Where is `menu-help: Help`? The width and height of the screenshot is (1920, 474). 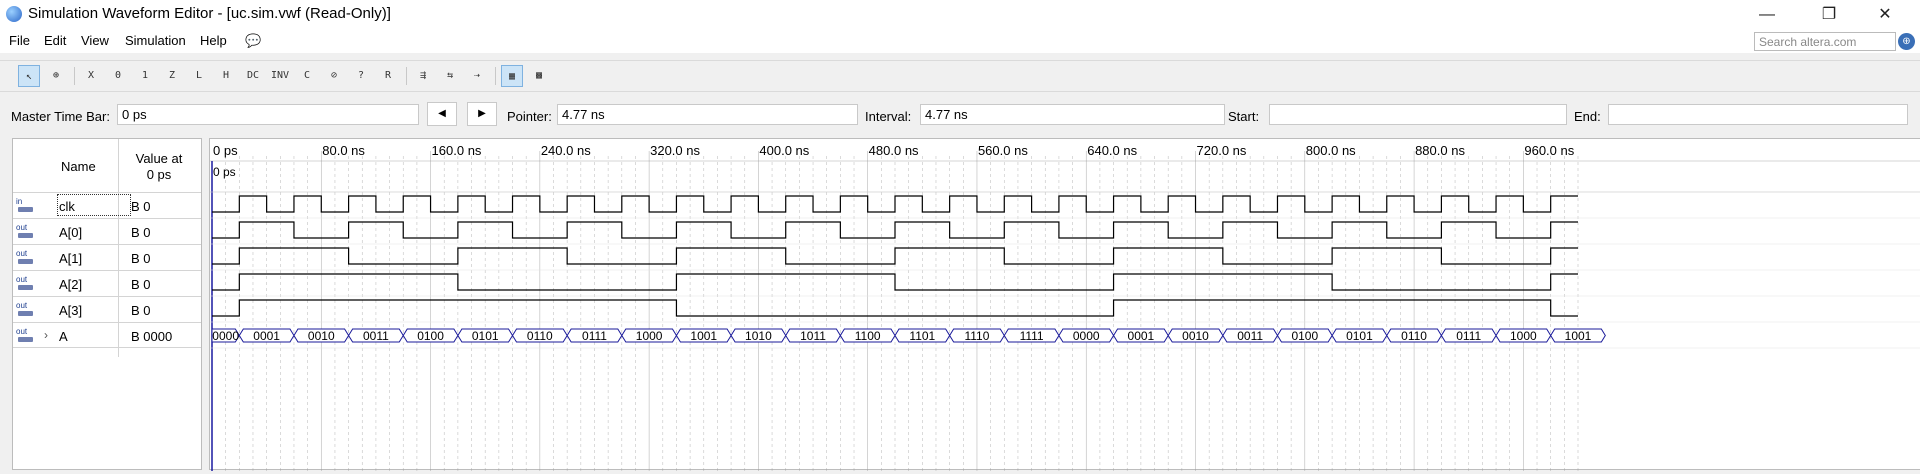
menu-help: Help is located at coordinates (213, 40).